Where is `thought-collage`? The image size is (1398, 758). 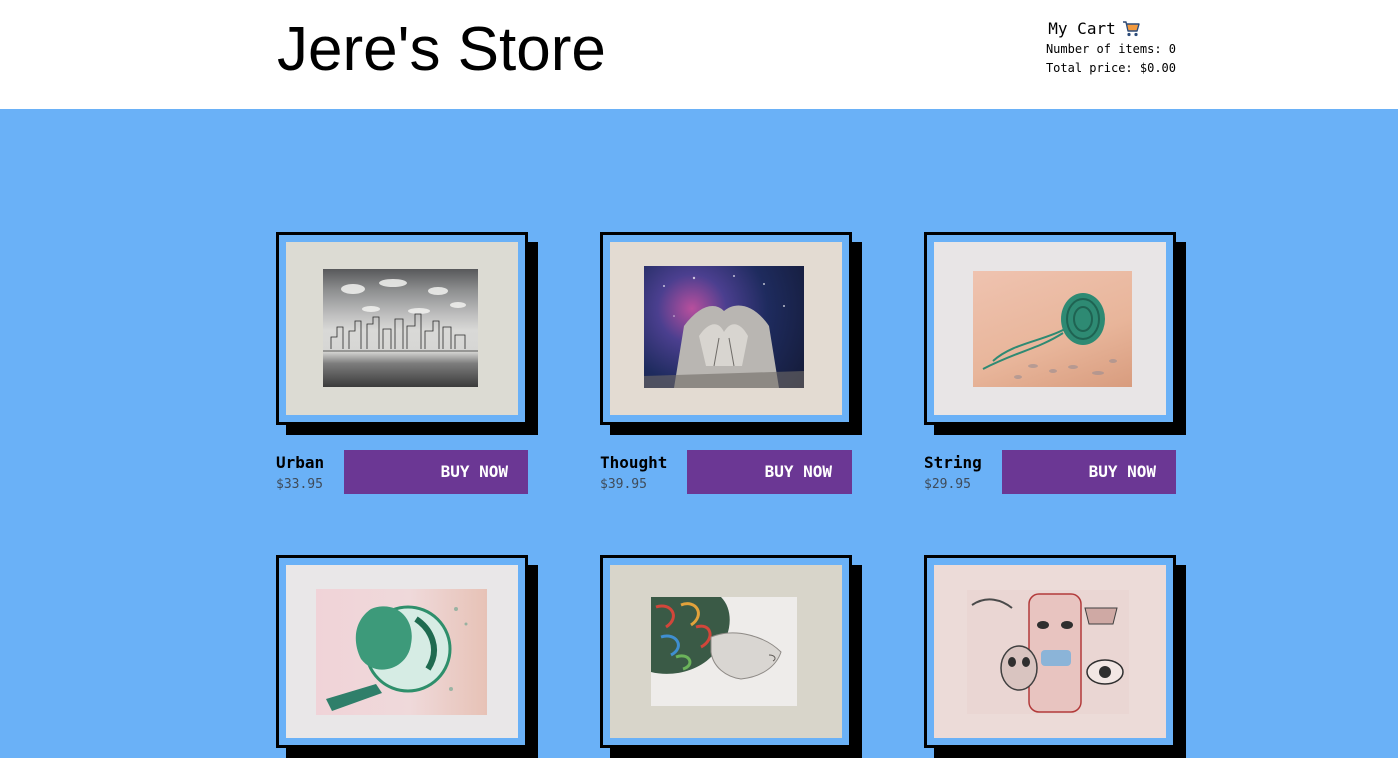 thought-collage is located at coordinates (724, 331).